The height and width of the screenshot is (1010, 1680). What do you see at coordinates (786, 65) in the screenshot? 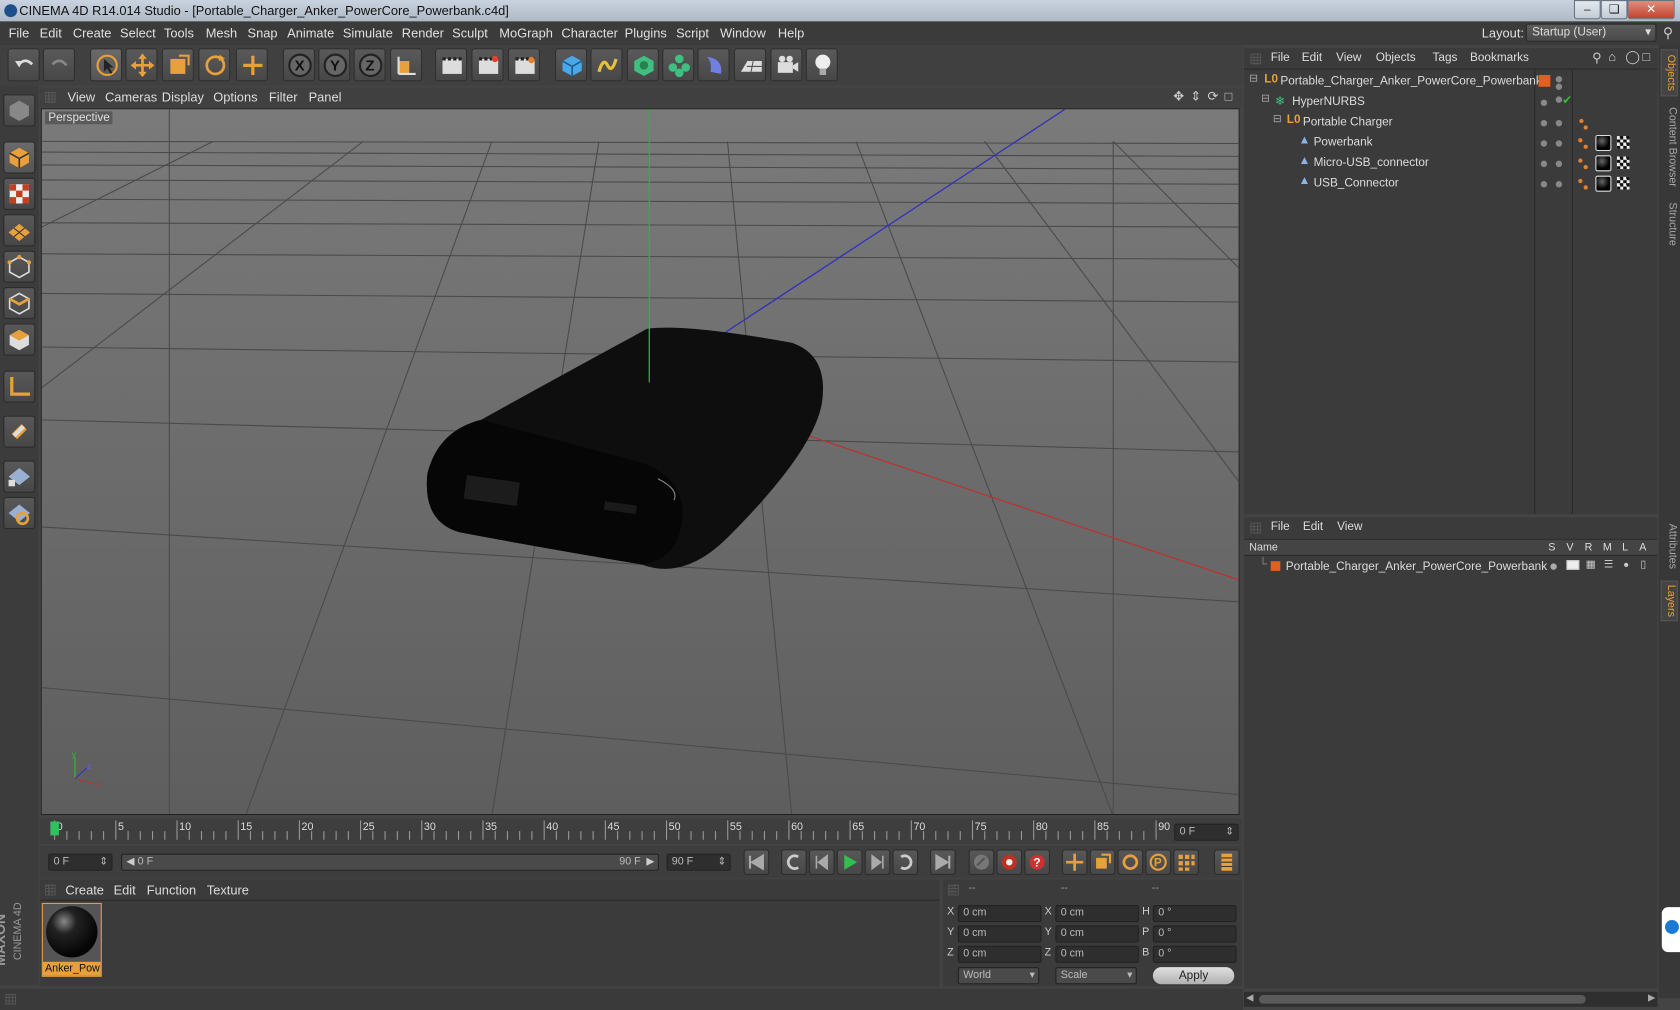
I see `camera-button` at bounding box center [786, 65].